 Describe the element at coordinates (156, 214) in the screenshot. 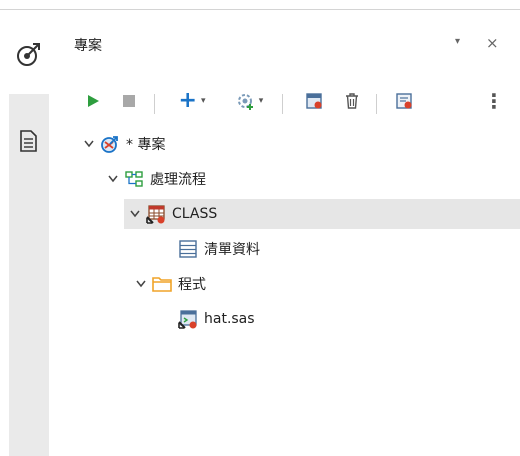

I see `sas-table-icon` at that location.